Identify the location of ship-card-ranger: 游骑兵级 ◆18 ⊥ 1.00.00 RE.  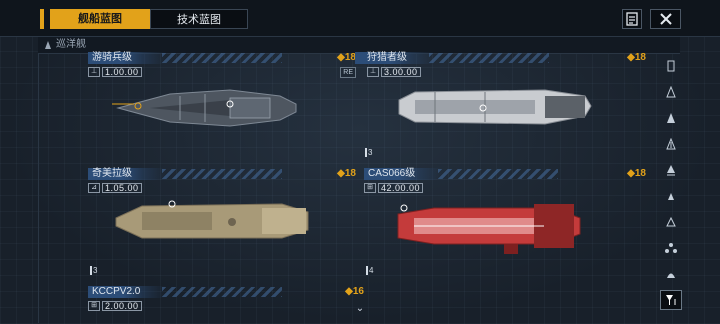
(222, 102).